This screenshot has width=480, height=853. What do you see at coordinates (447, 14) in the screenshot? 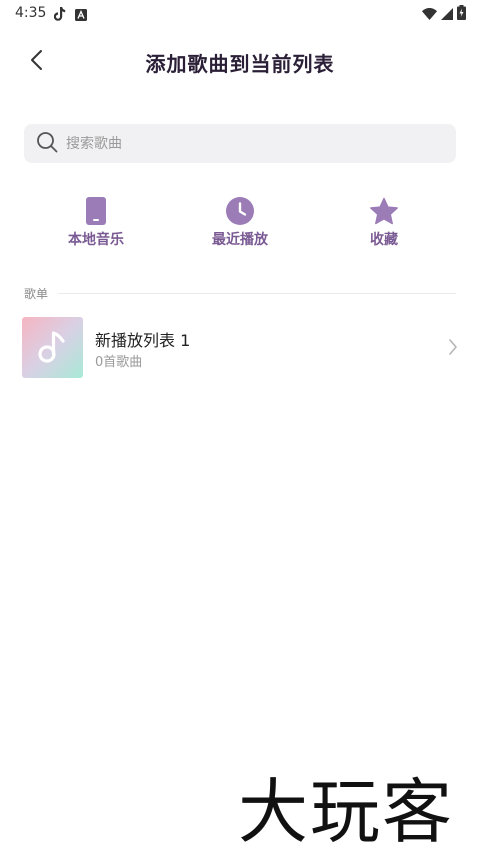
I see `cellular-signal-icon` at bounding box center [447, 14].